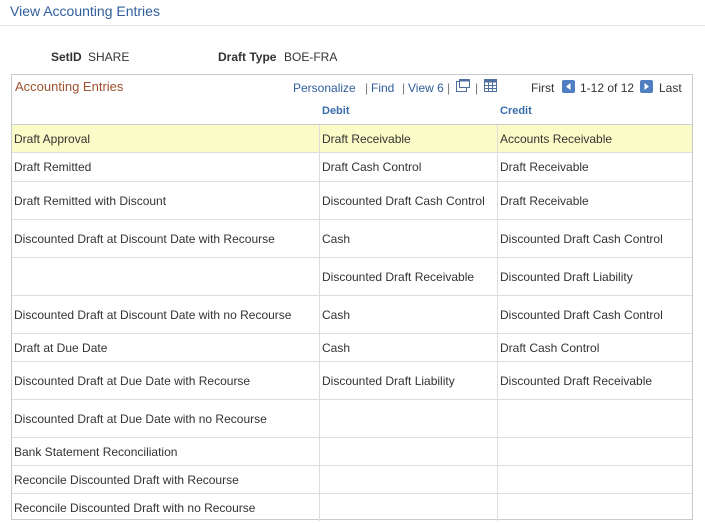 The height and width of the screenshot is (527, 705). I want to click on grid-title: Accounting Entries, so click(69, 86).